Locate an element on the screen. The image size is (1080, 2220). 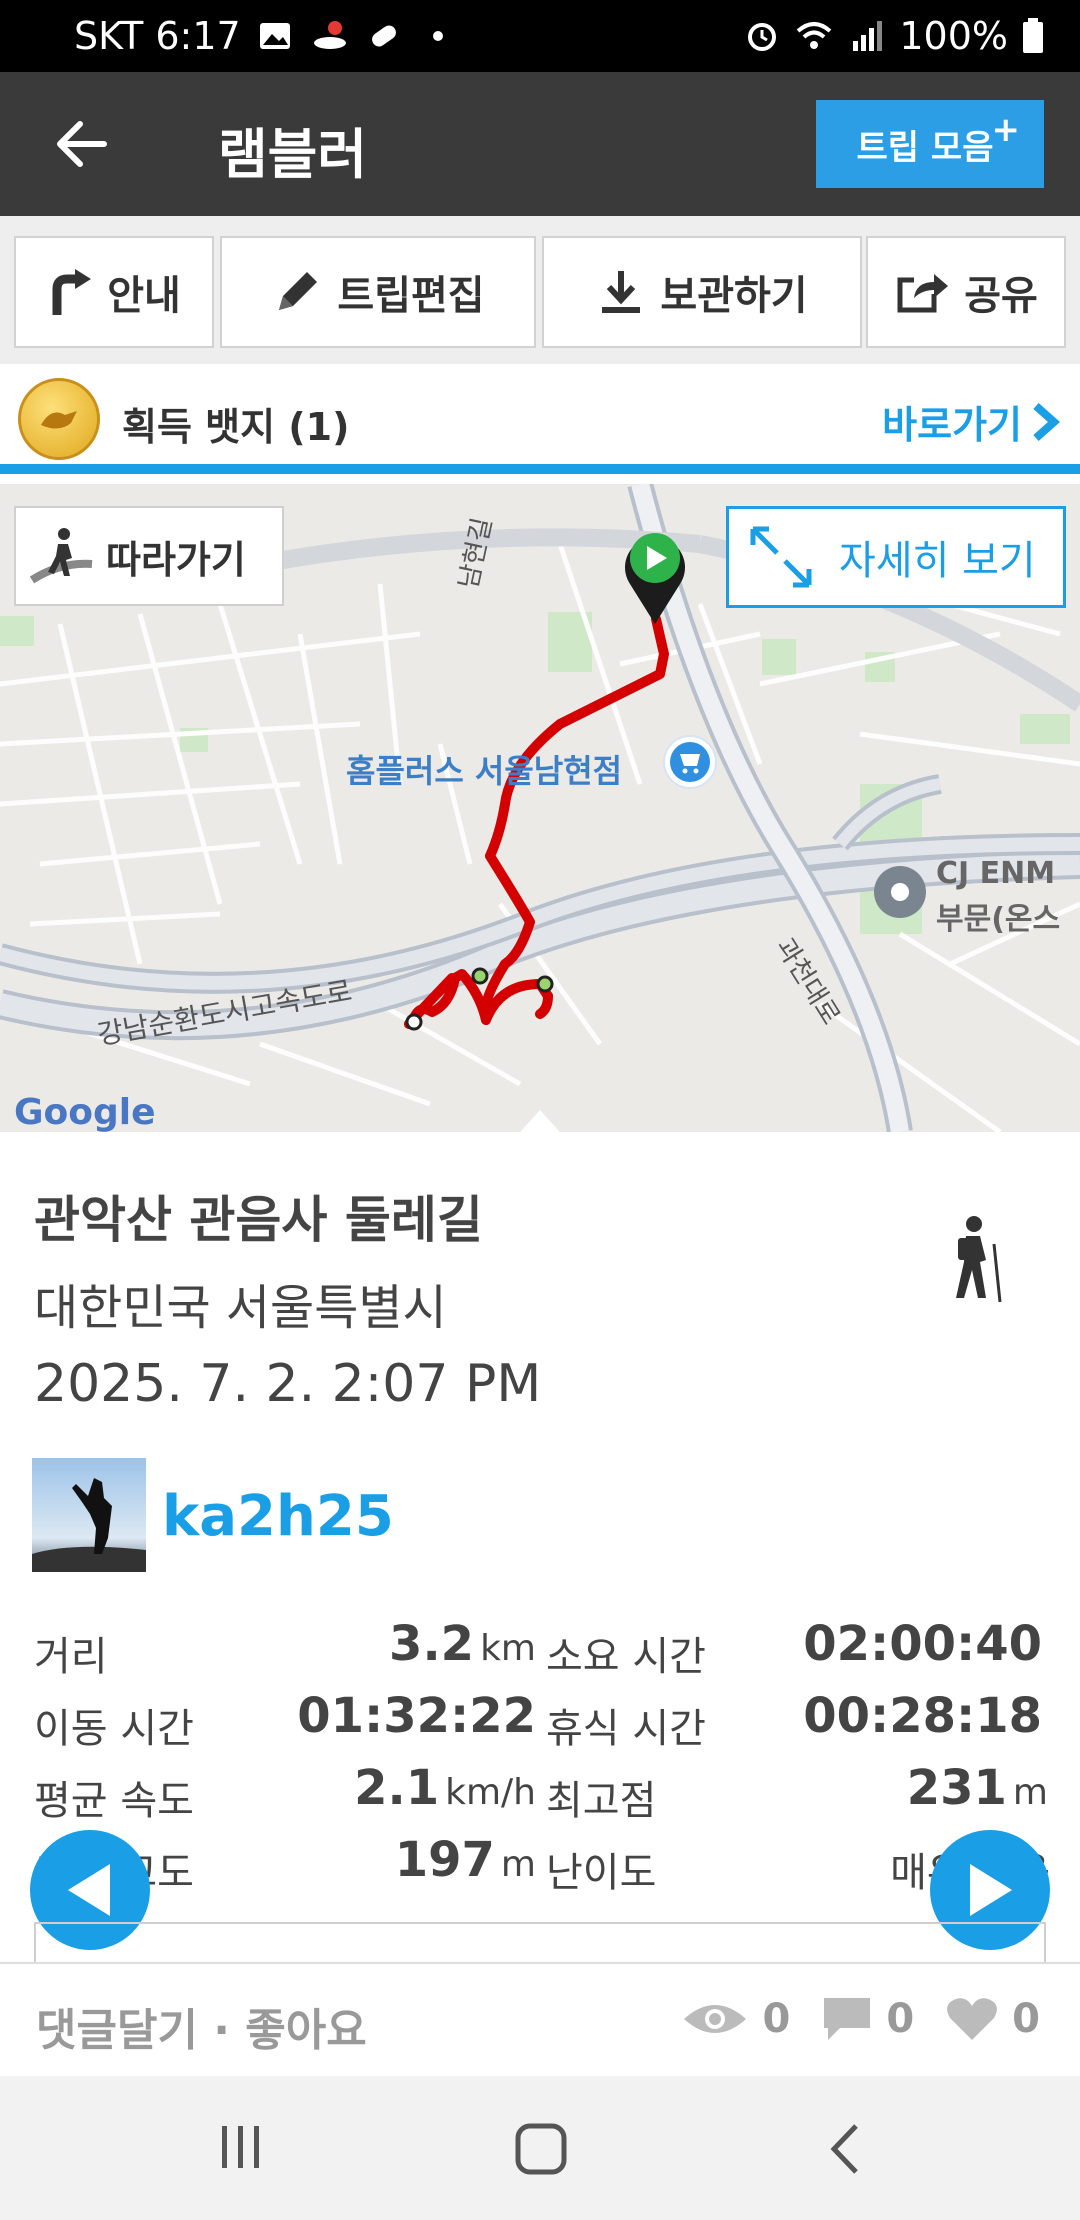
badge-medal-icon is located at coordinates (59, 419).